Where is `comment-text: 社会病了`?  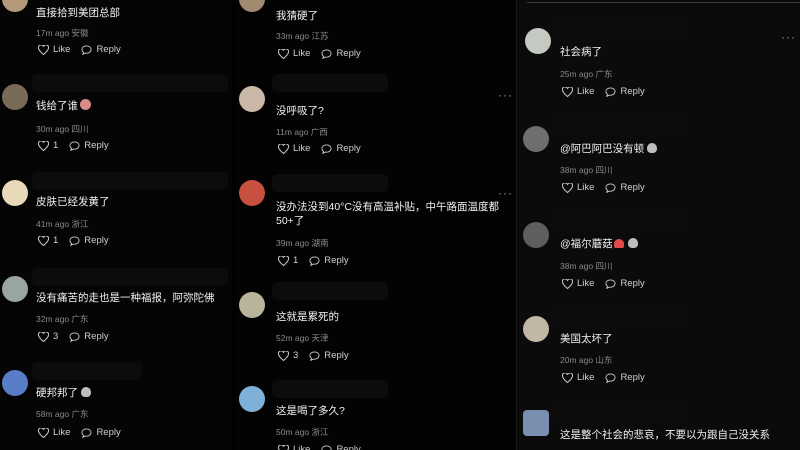
comment-text: 社会病了 is located at coordinates (581, 52).